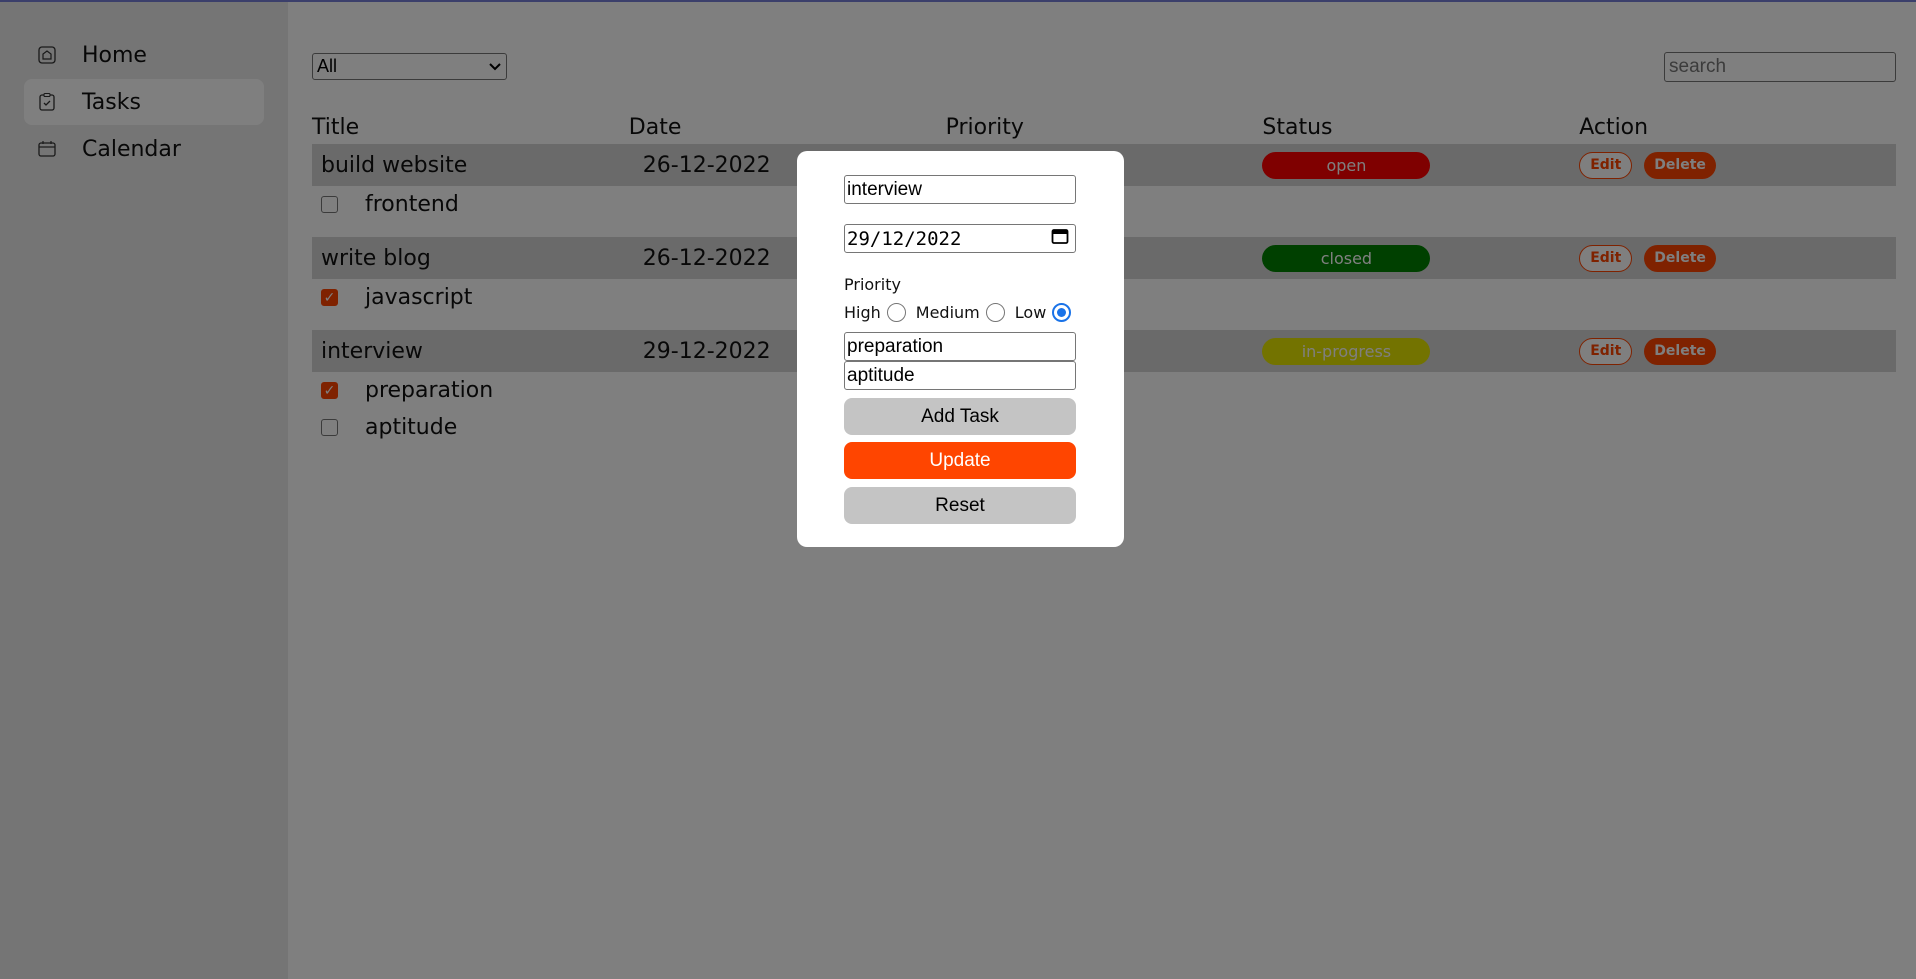 This screenshot has height=979, width=1916. What do you see at coordinates (884, 189) in the screenshot?
I see `task-title-value: interview` at bounding box center [884, 189].